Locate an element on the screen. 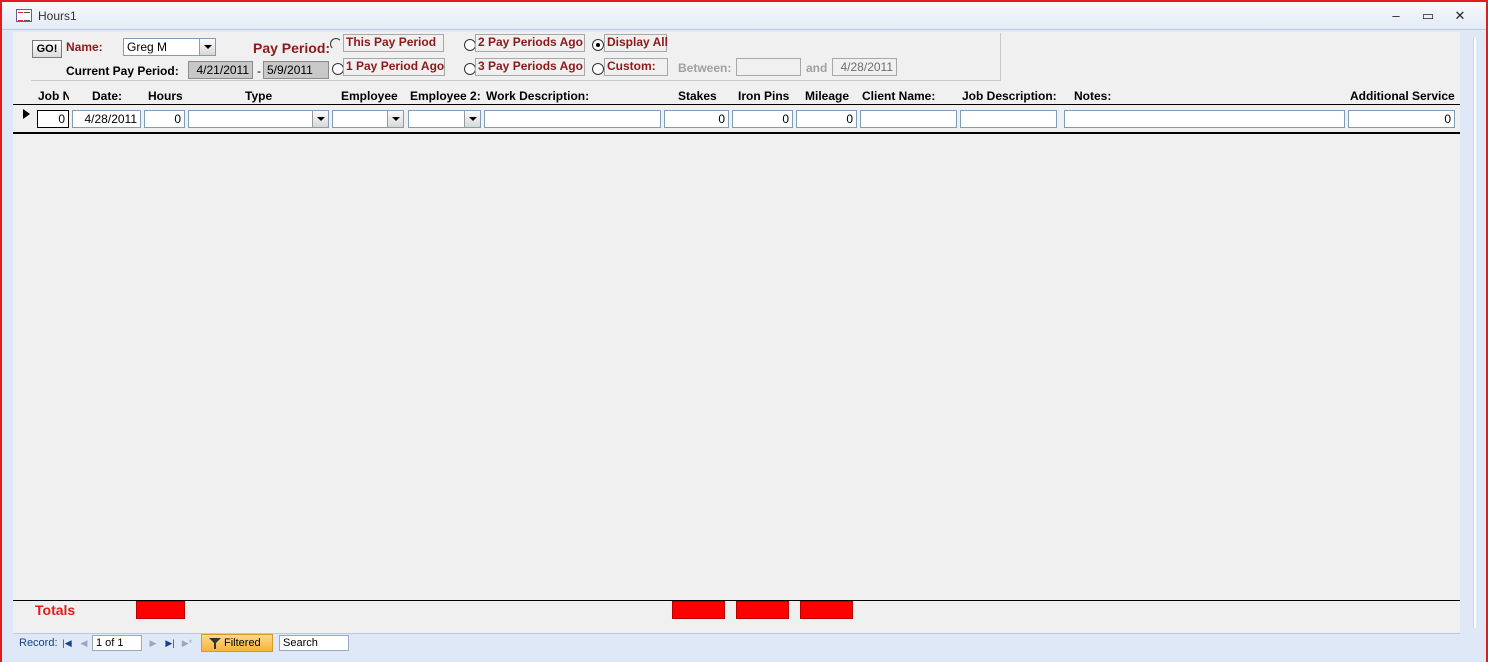  totals-label: Totals is located at coordinates (55, 610).